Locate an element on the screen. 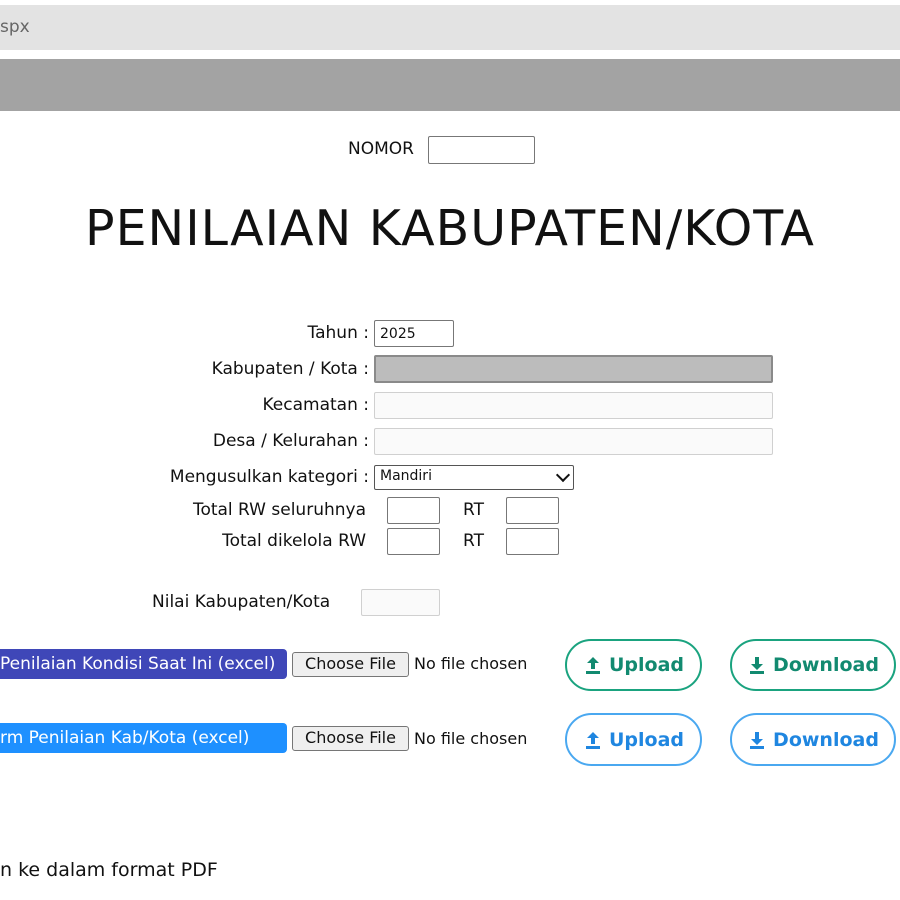  upload-section-label: Penilaian Kondisi Saat Ini (excel) is located at coordinates (143, 664).